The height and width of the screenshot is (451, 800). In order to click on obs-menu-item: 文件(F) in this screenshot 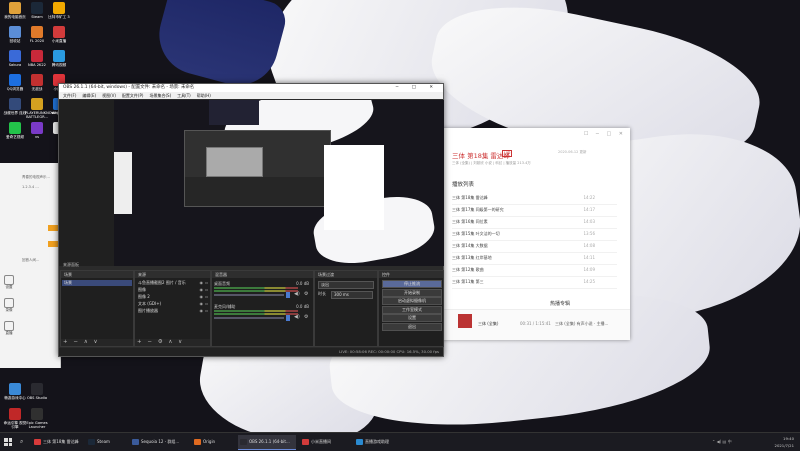, I will do `click(69, 95)`.